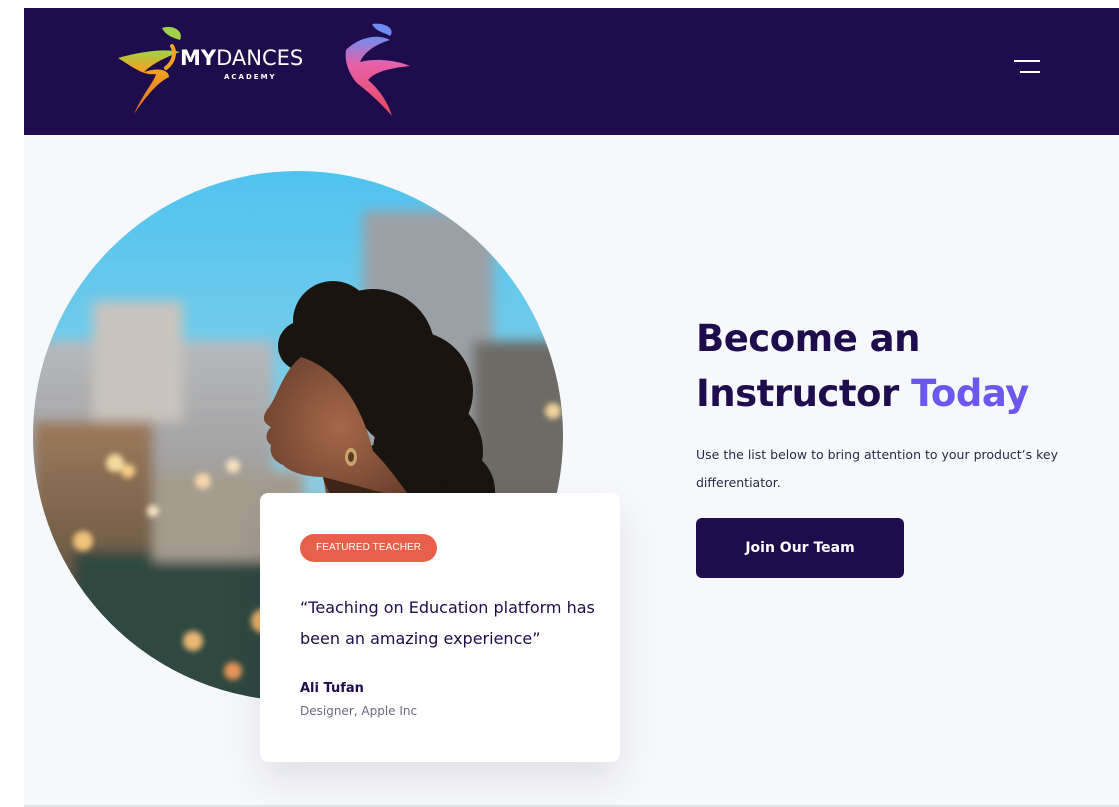 The height and width of the screenshot is (807, 1119). What do you see at coordinates (1027, 61) in the screenshot?
I see `menu-bar-top` at bounding box center [1027, 61].